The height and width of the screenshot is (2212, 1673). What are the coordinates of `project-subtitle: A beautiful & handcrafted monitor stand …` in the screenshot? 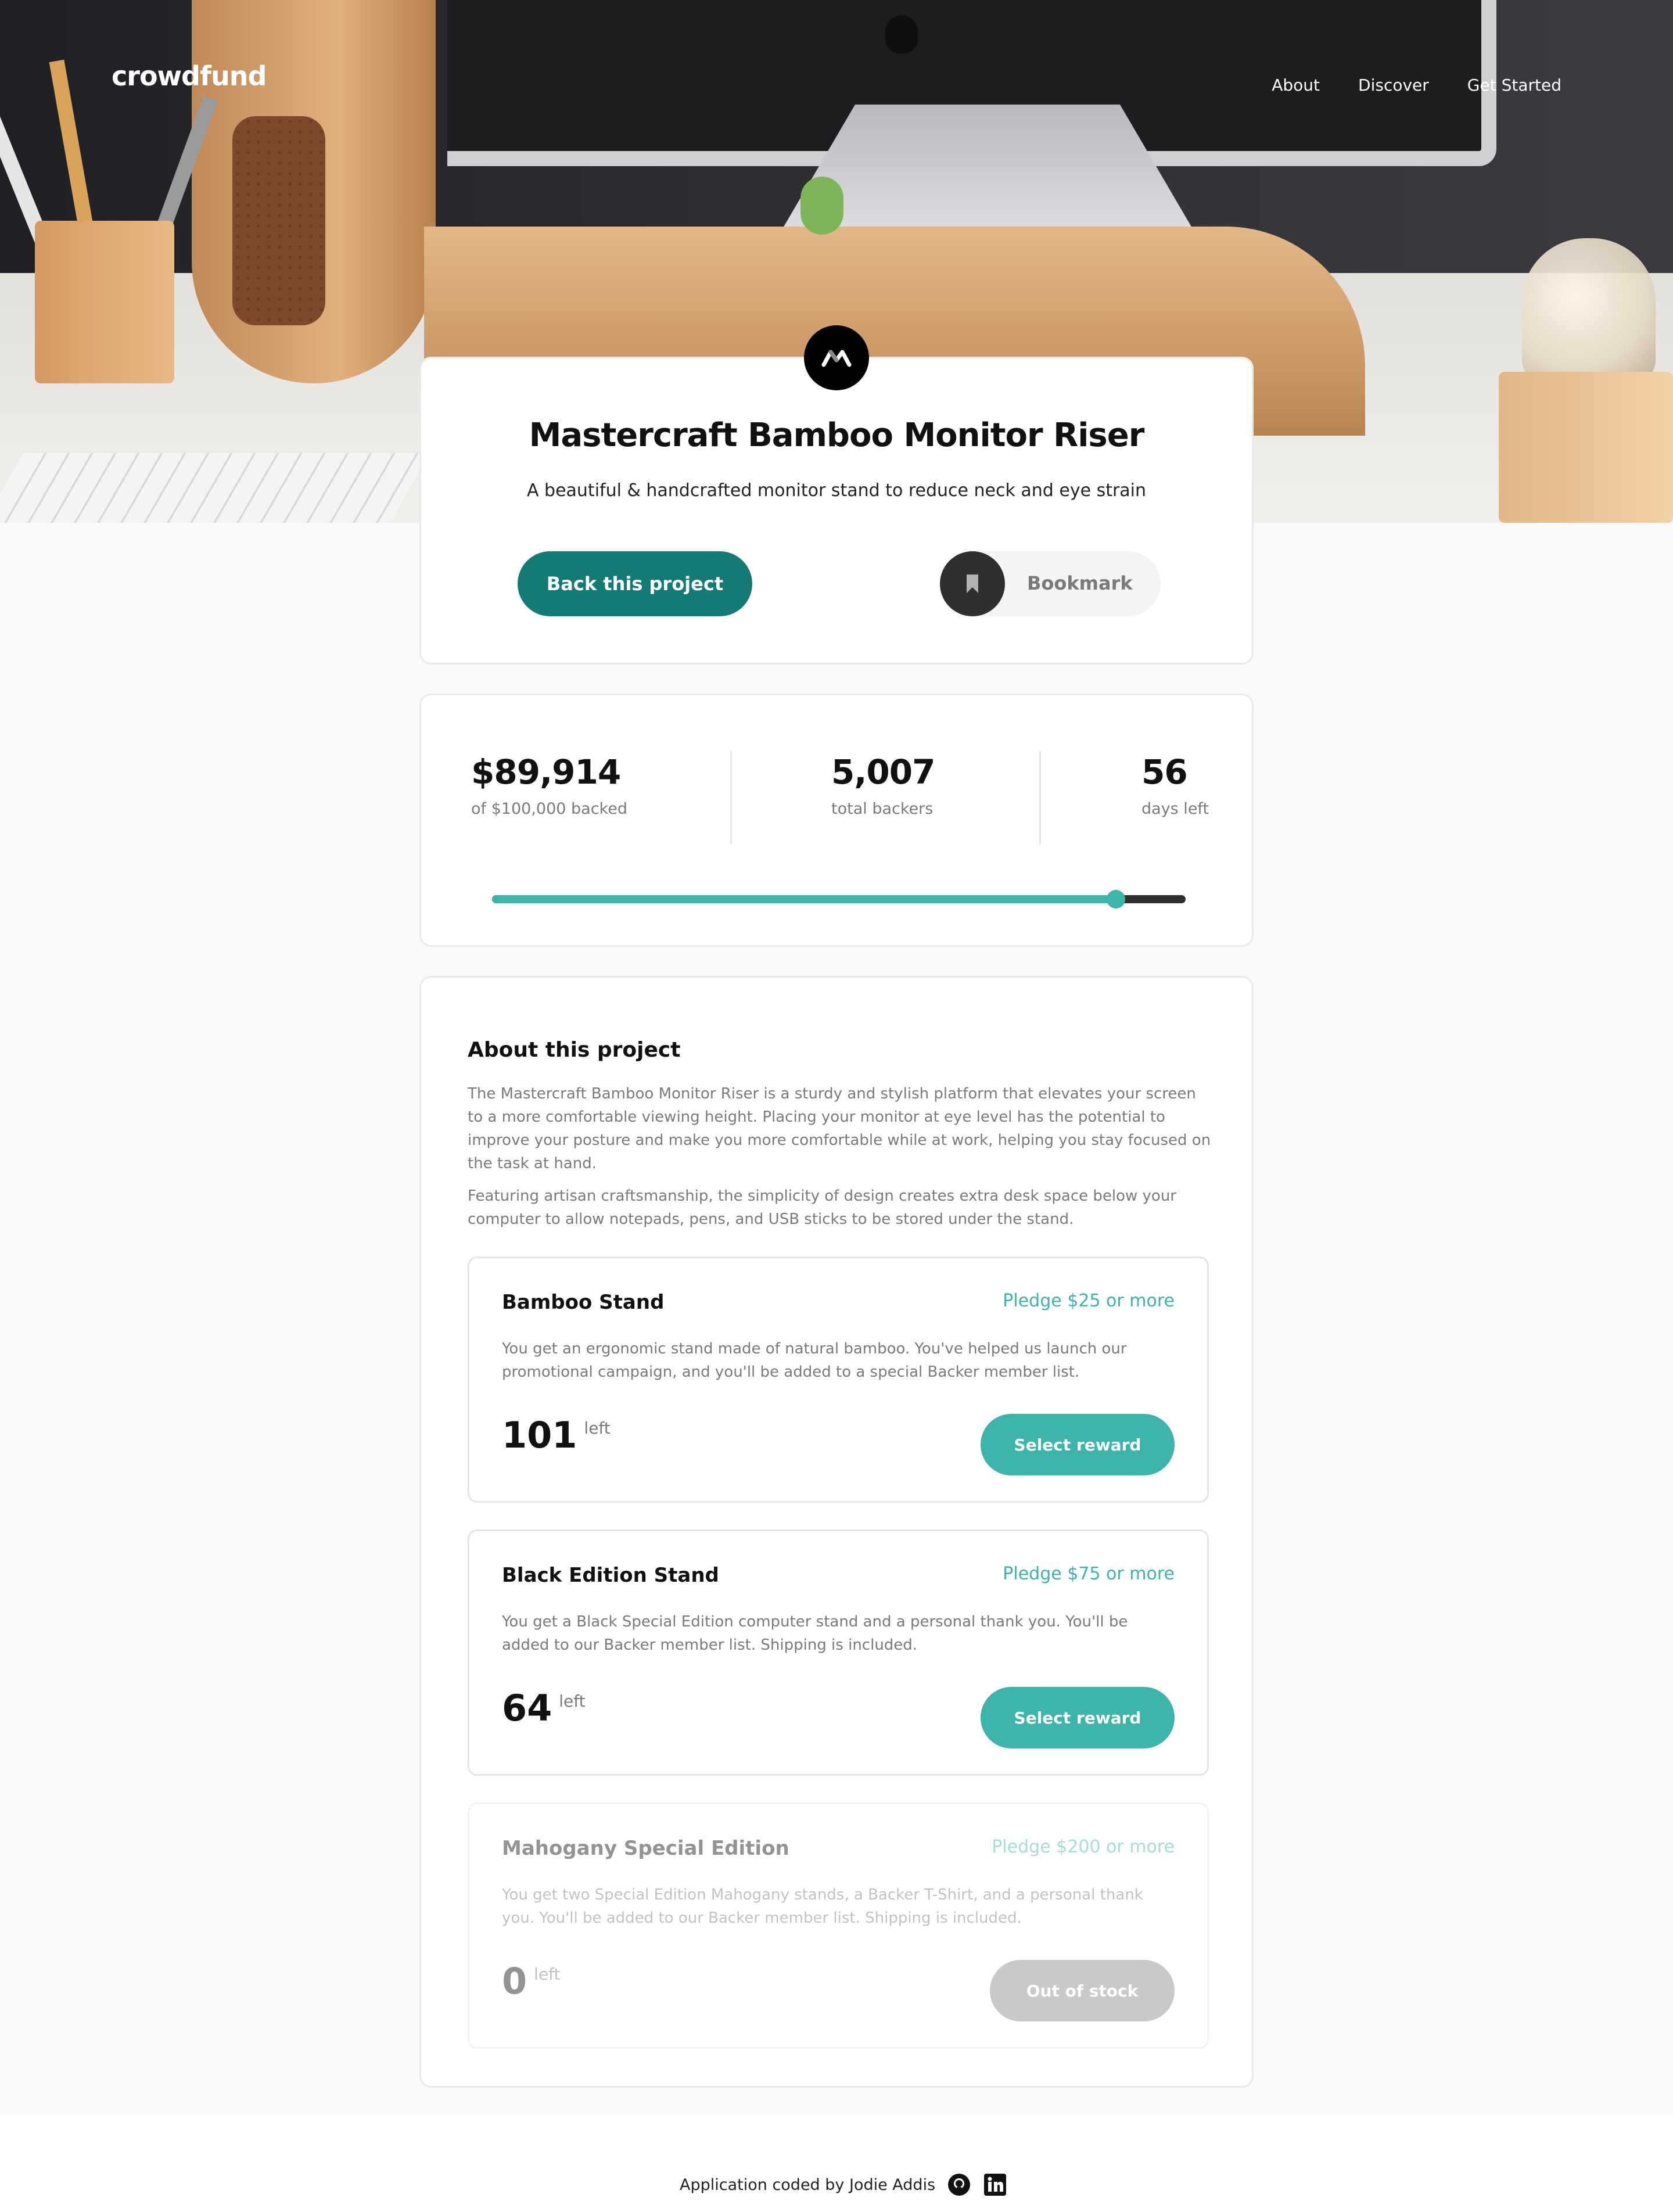 It's located at (836, 491).